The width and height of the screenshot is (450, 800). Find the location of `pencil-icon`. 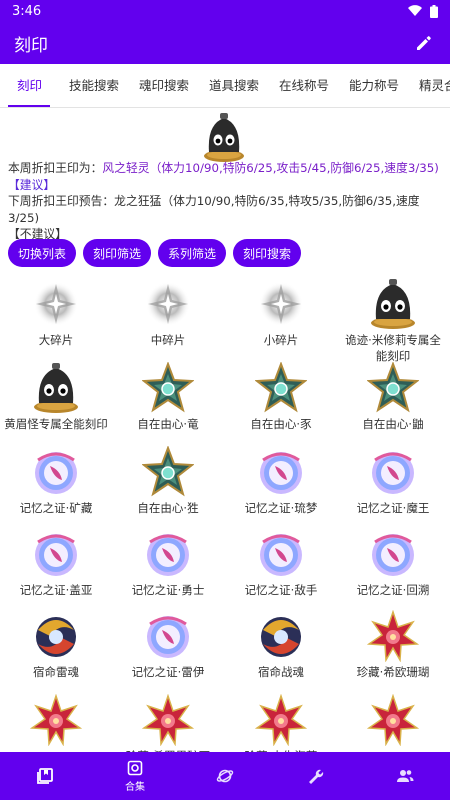

pencil-icon is located at coordinates (424, 43).